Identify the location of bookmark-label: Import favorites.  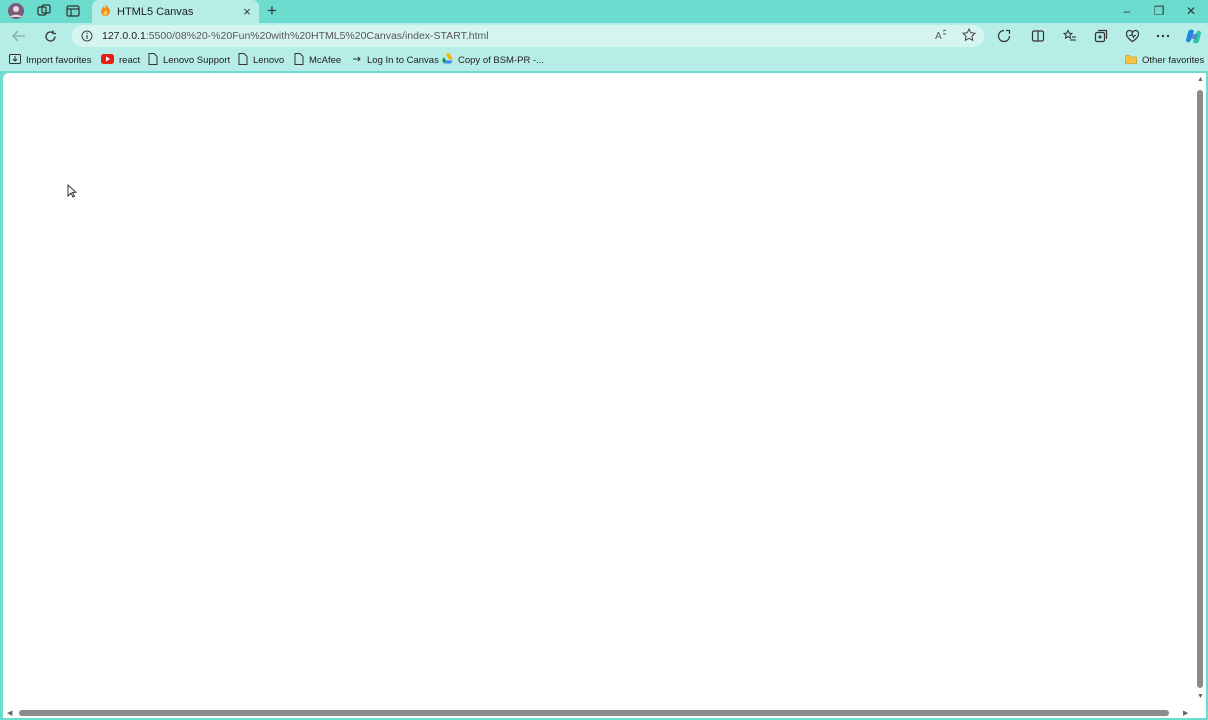
(59, 60).